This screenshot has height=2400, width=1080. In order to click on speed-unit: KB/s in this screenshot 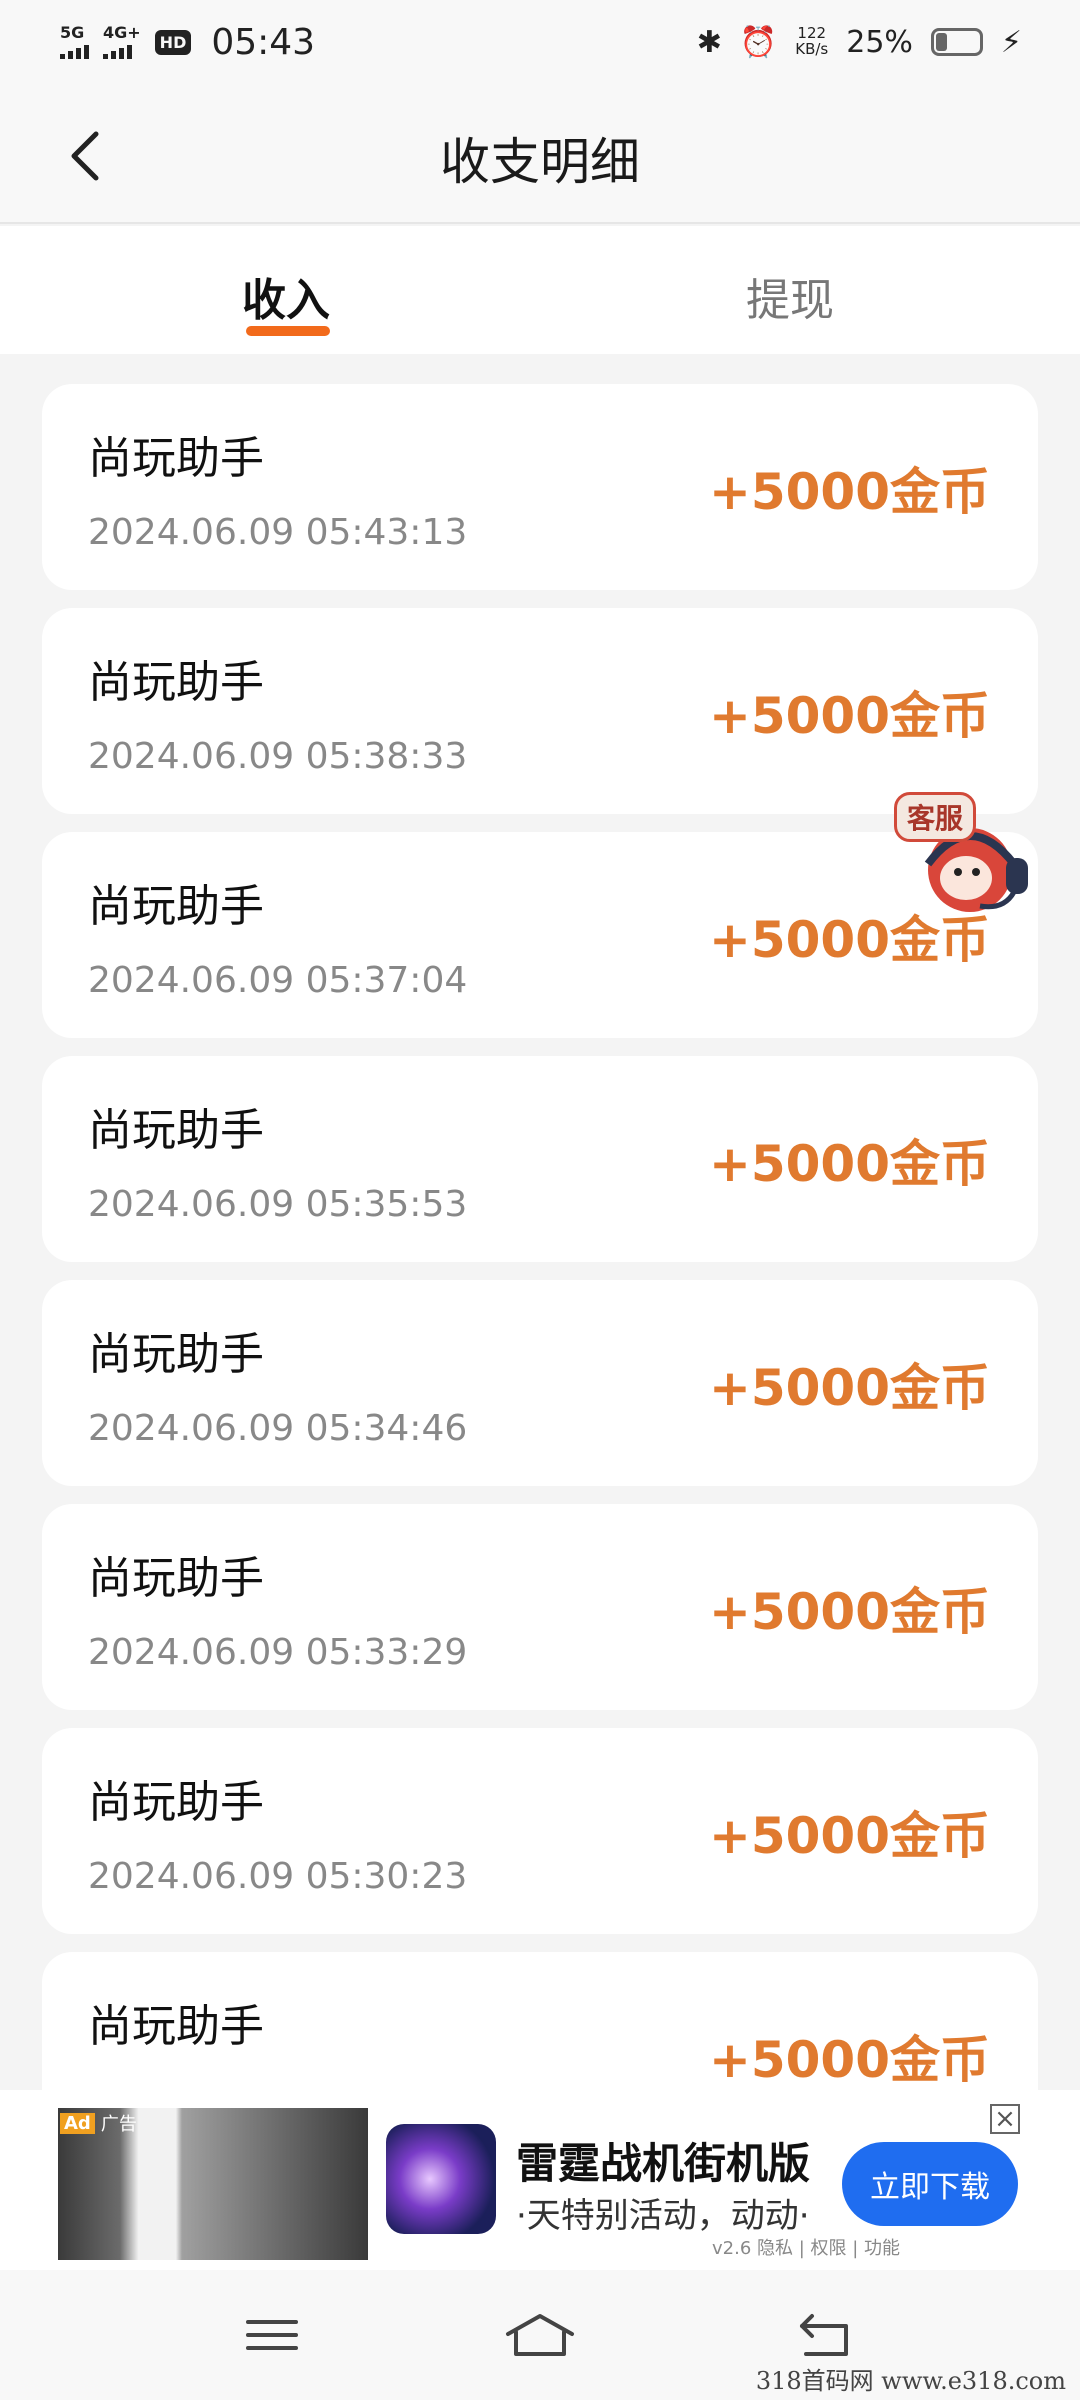, I will do `click(812, 49)`.